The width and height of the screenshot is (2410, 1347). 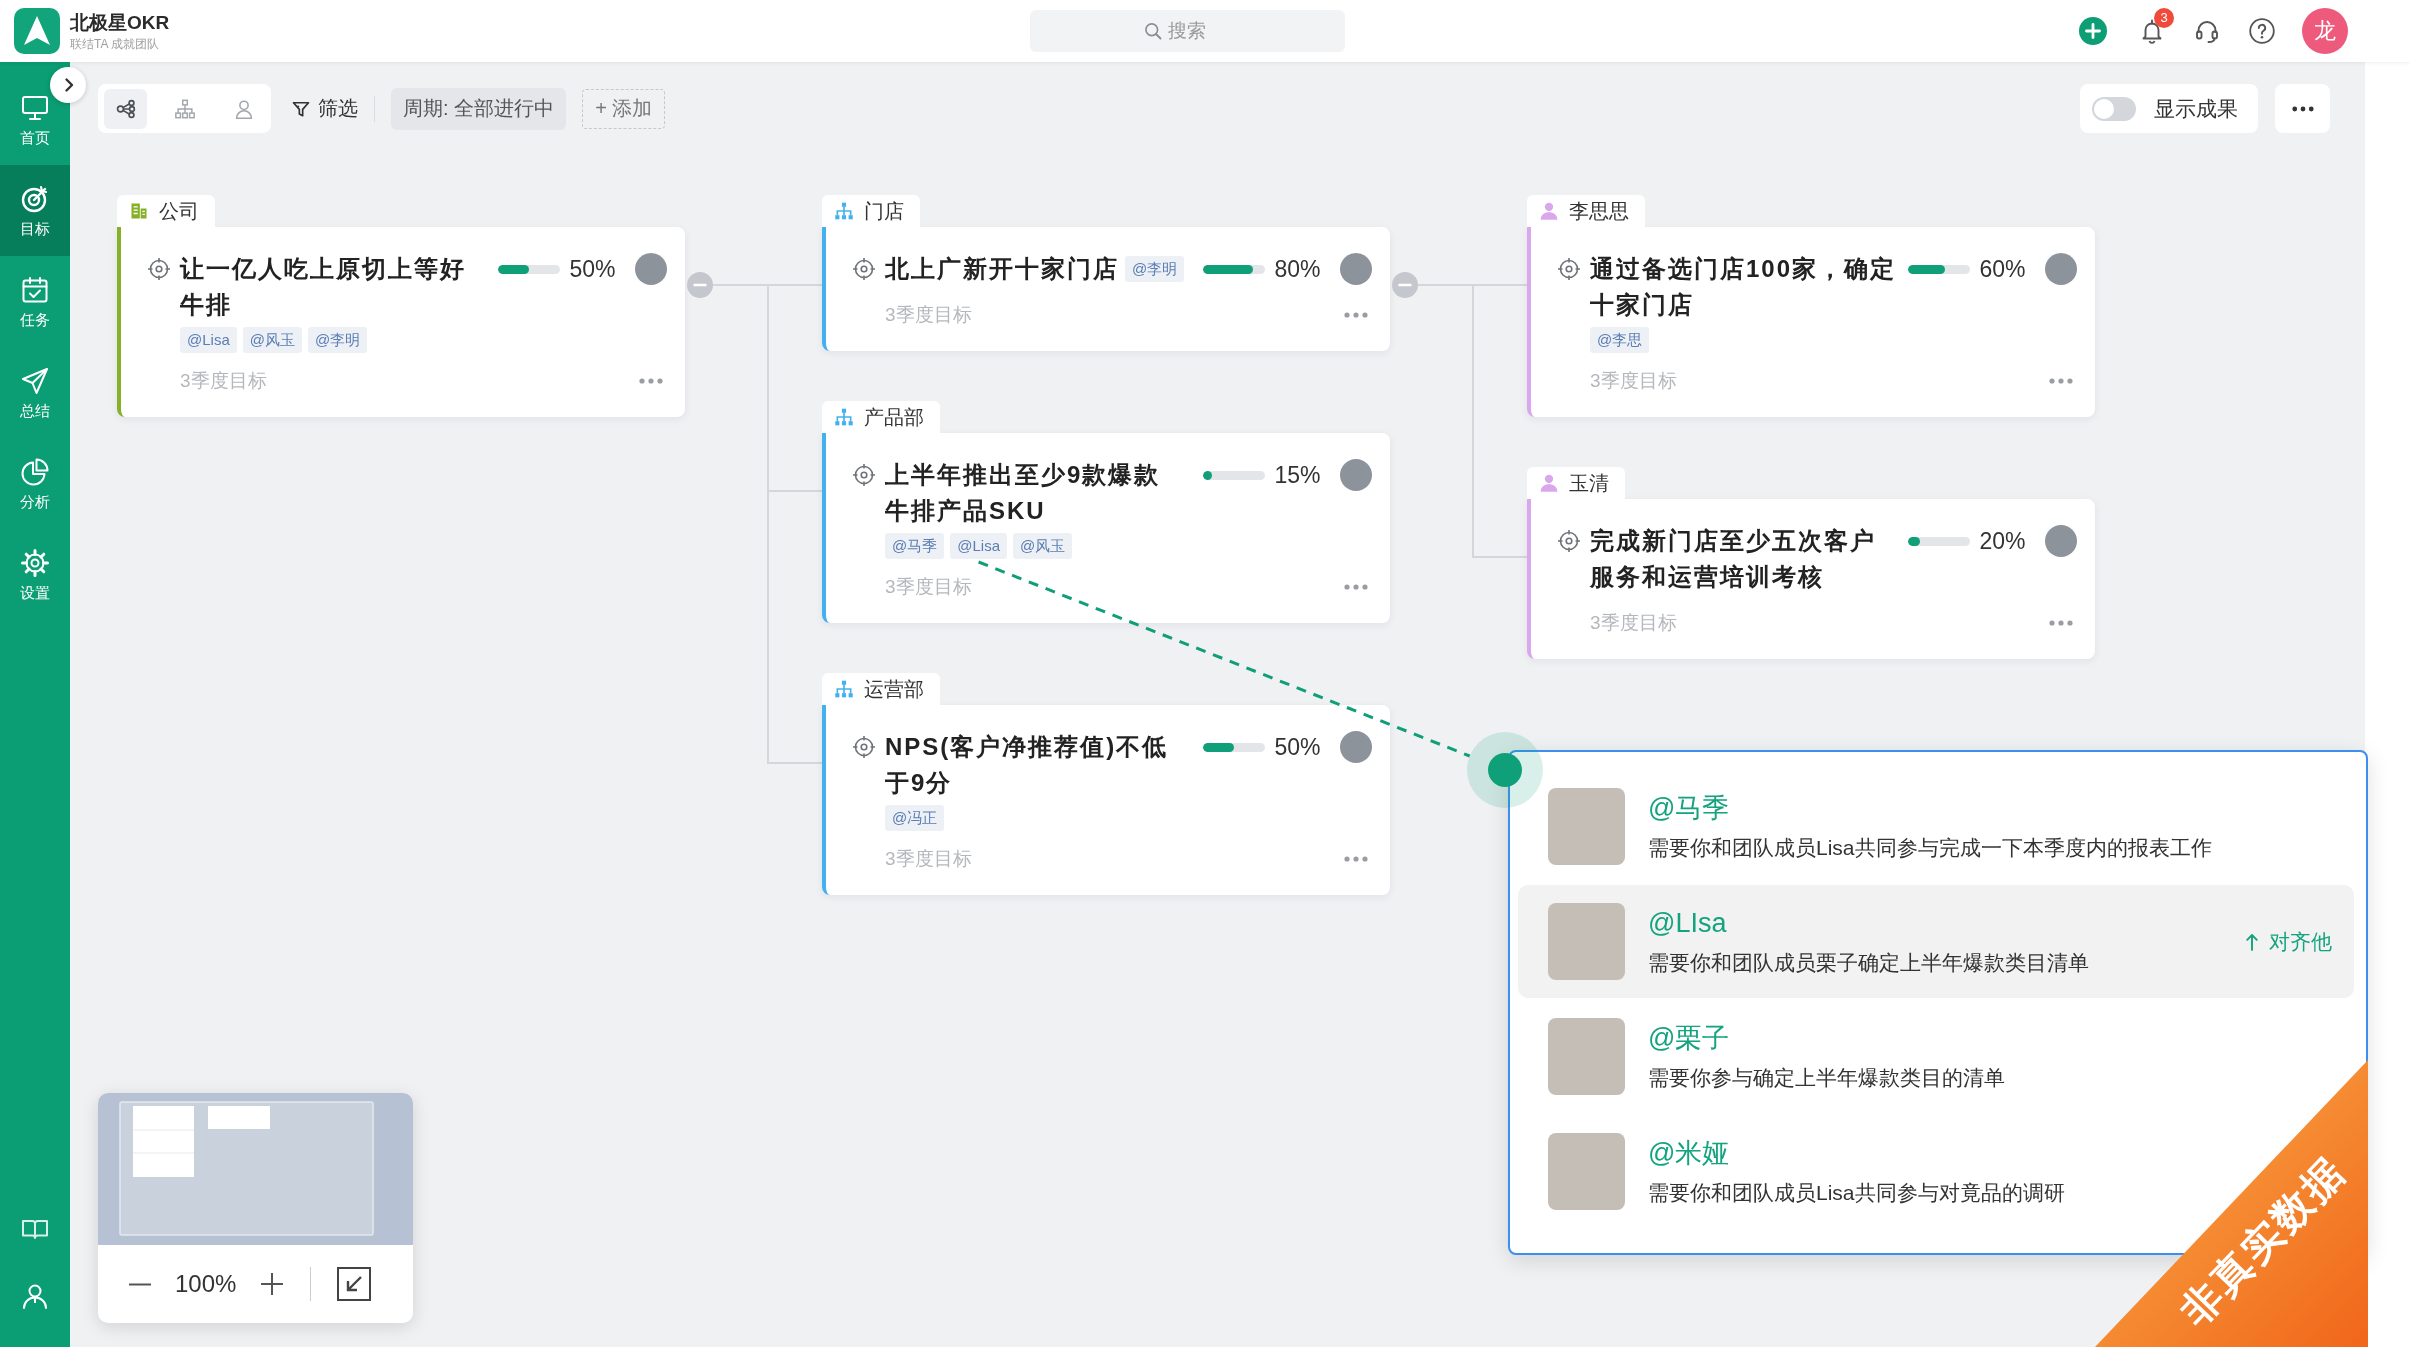 I want to click on view-button, so click(x=125, y=108).